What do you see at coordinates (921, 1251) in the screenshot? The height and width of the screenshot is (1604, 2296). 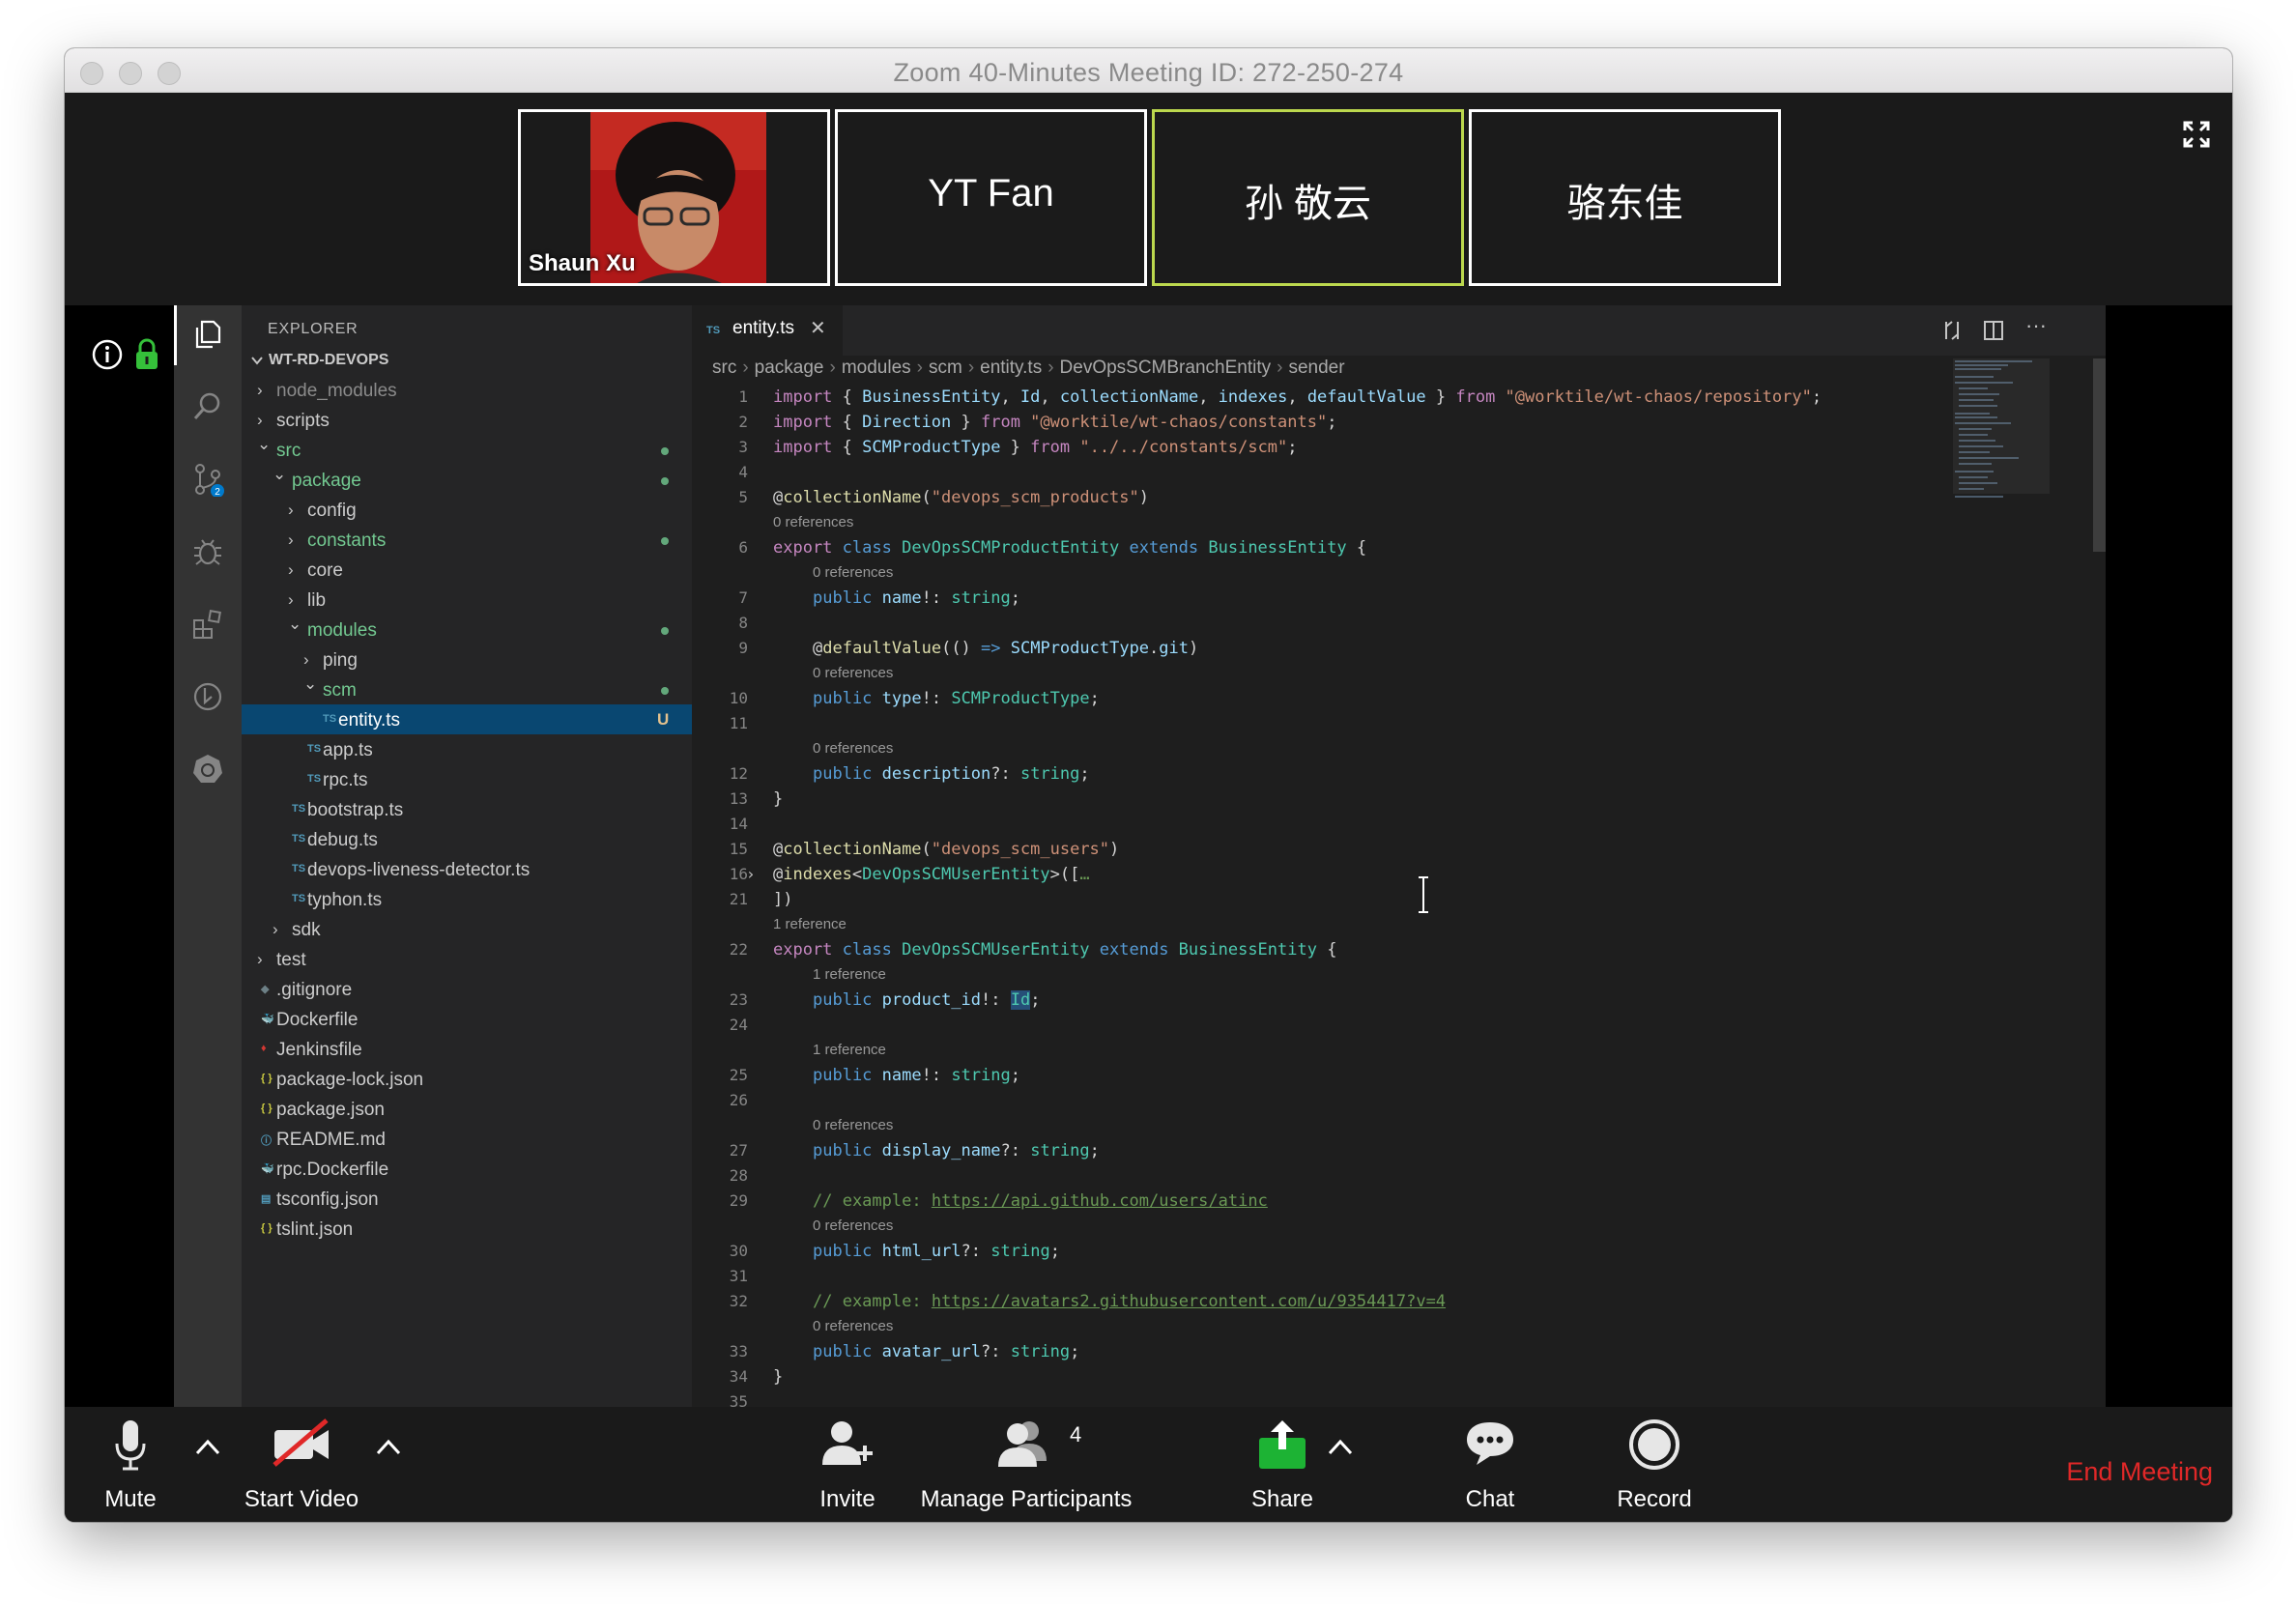 I see `code-token: html_url` at bounding box center [921, 1251].